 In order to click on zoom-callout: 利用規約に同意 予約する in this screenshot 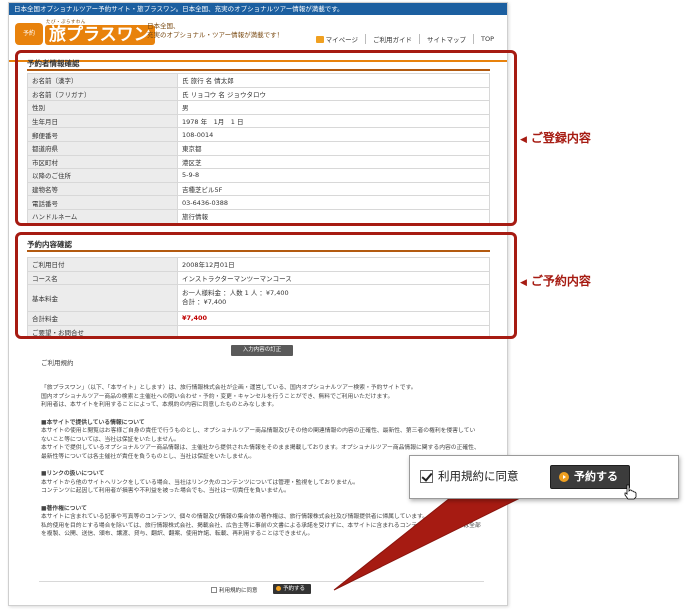, I will do `click(544, 477)`.